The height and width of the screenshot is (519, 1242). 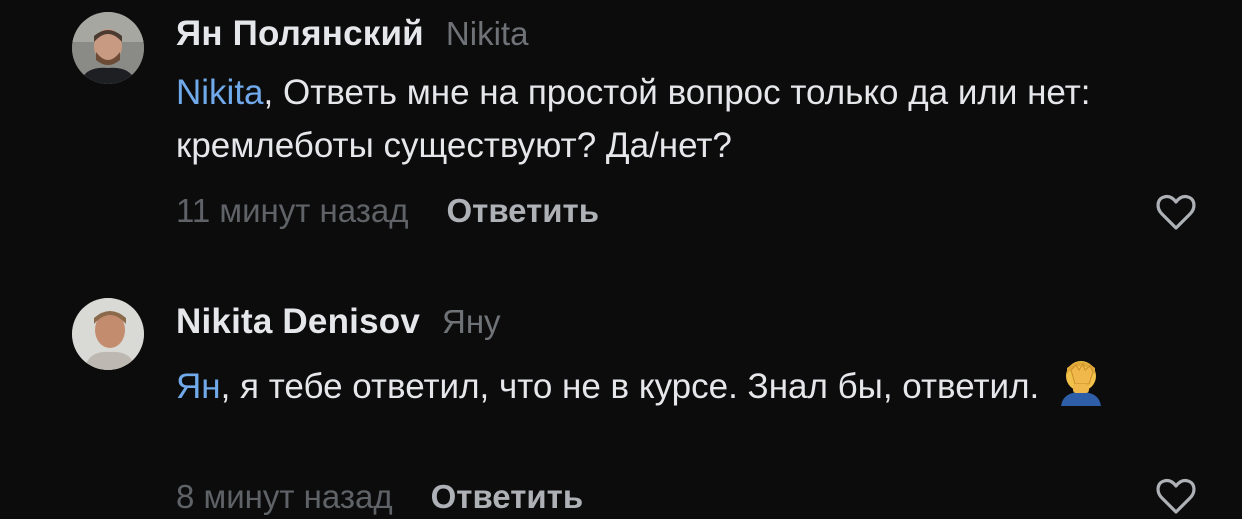 I want to click on reply-to-name: Nikita, so click(x=487, y=34).